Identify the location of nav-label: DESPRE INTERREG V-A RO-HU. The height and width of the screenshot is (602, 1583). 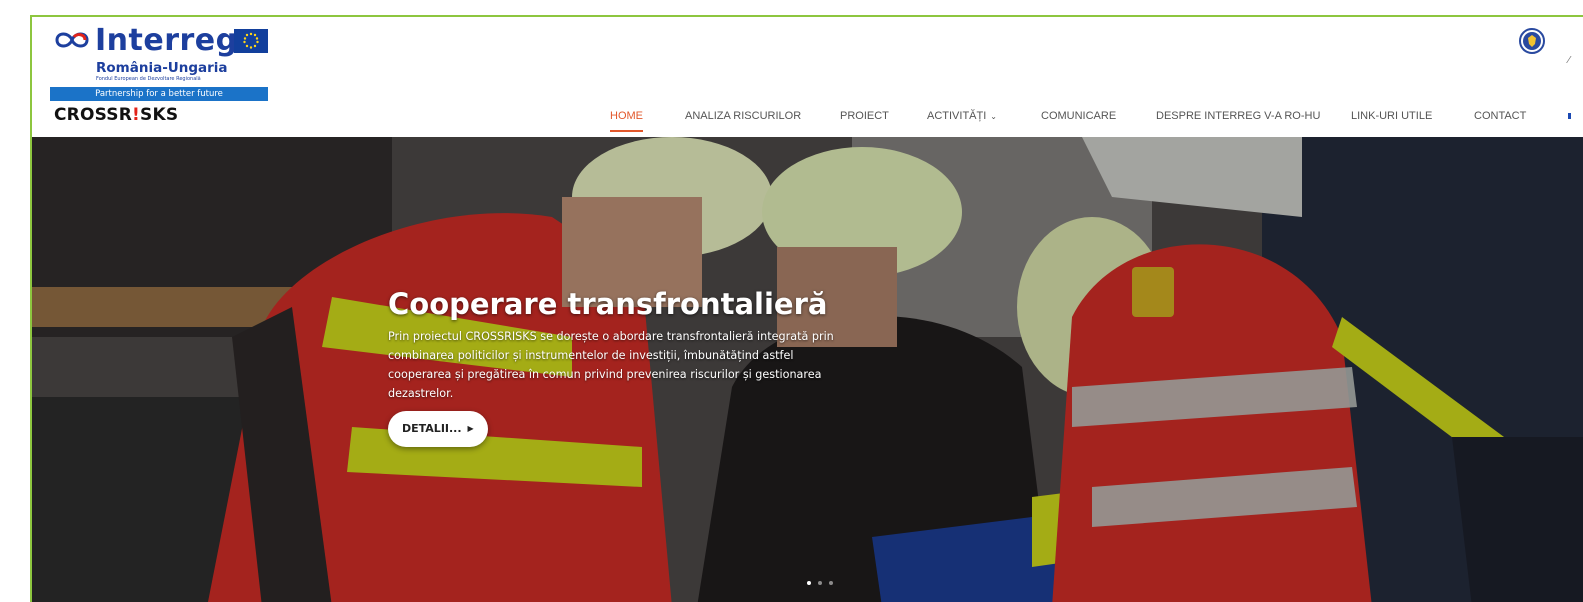
(1238, 116).